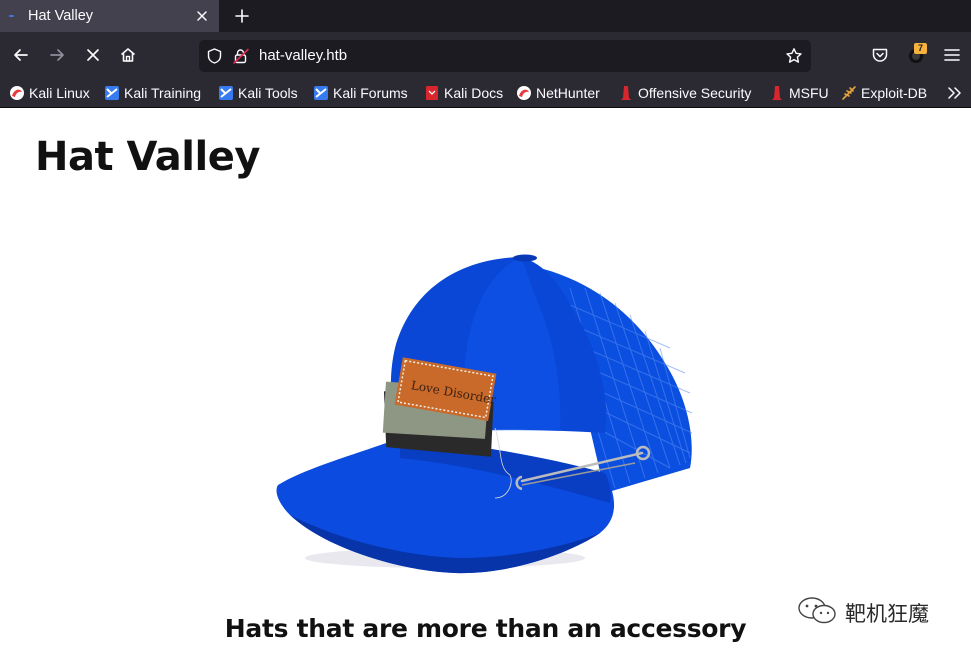 The width and height of the screenshot is (971, 656). I want to click on watermark-text: 靶机狂魔, so click(887, 614).